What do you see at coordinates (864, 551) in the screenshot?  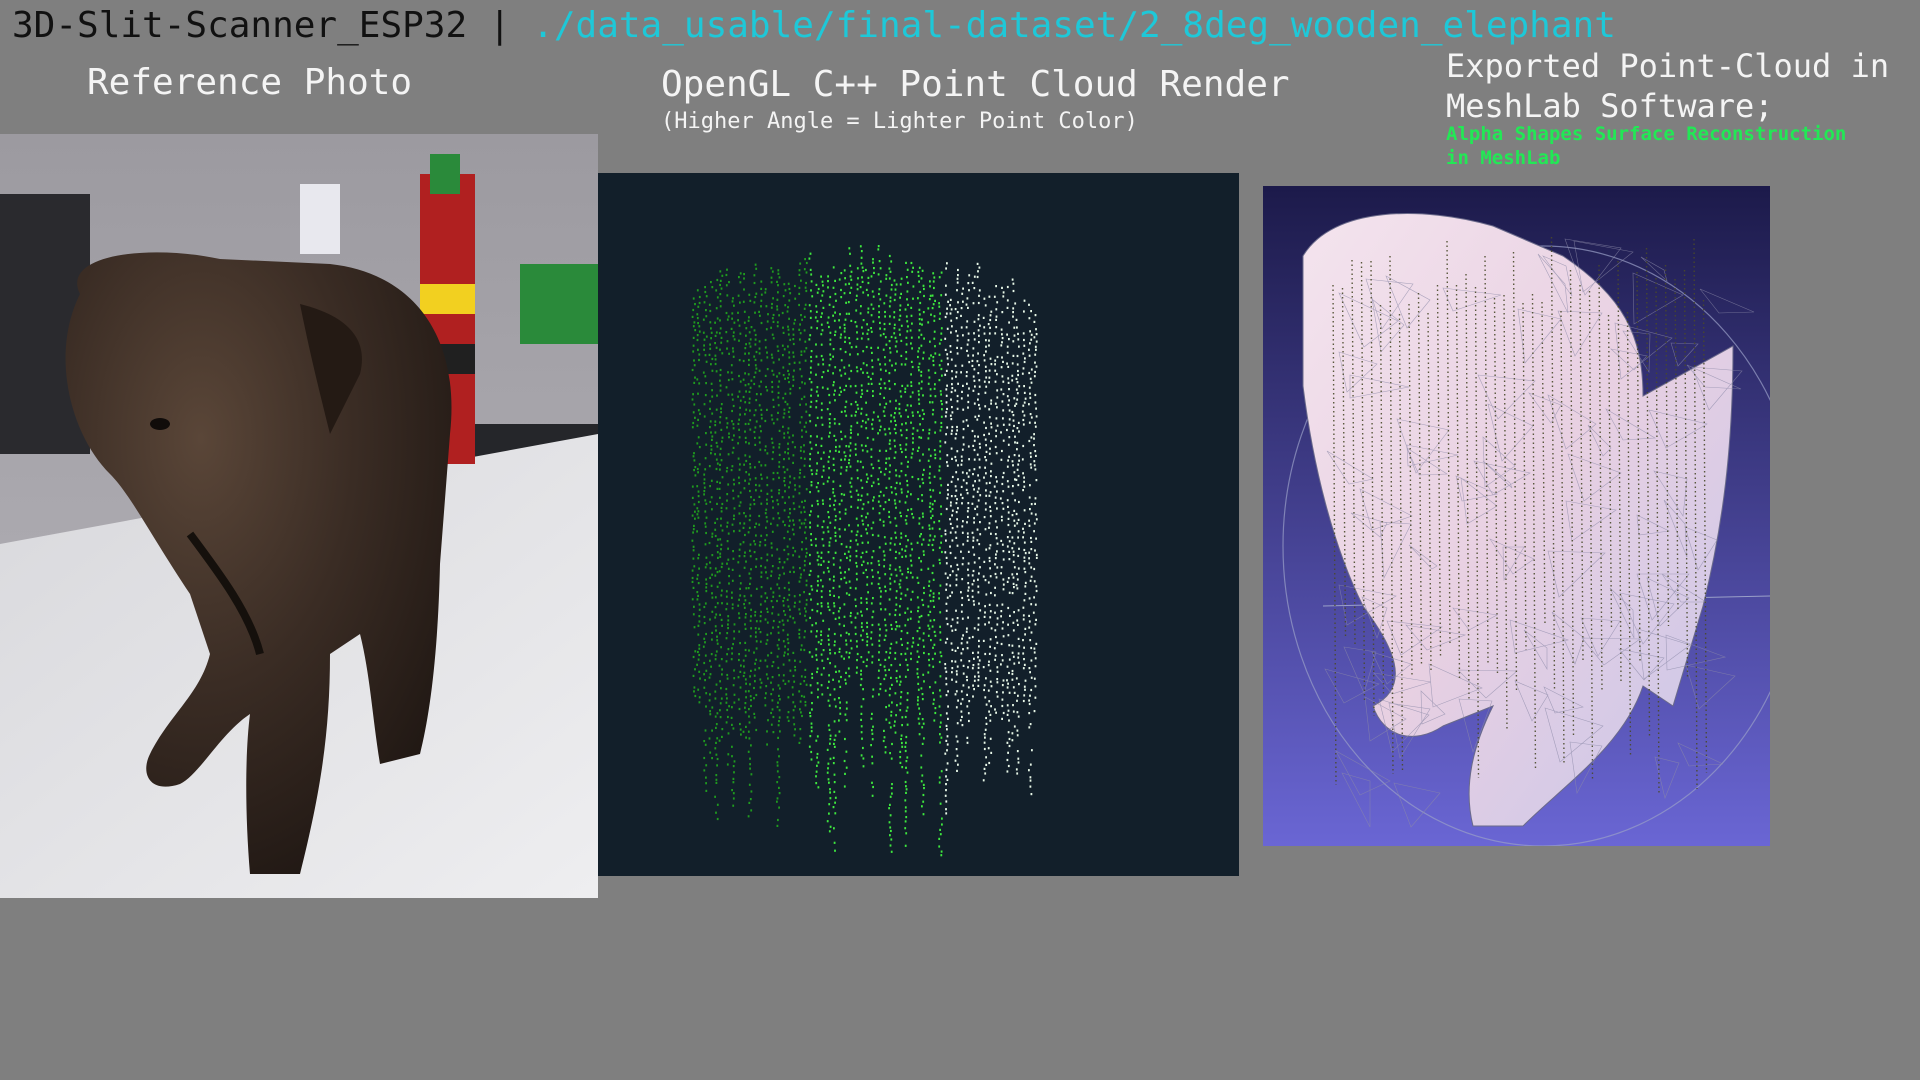 I see `point-cloud-canvas` at bounding box center [864, 551].